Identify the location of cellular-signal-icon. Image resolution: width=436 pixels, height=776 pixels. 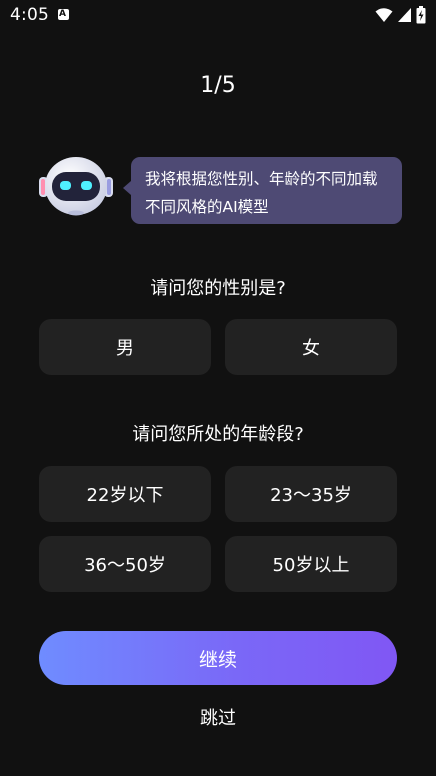
(404, 15).